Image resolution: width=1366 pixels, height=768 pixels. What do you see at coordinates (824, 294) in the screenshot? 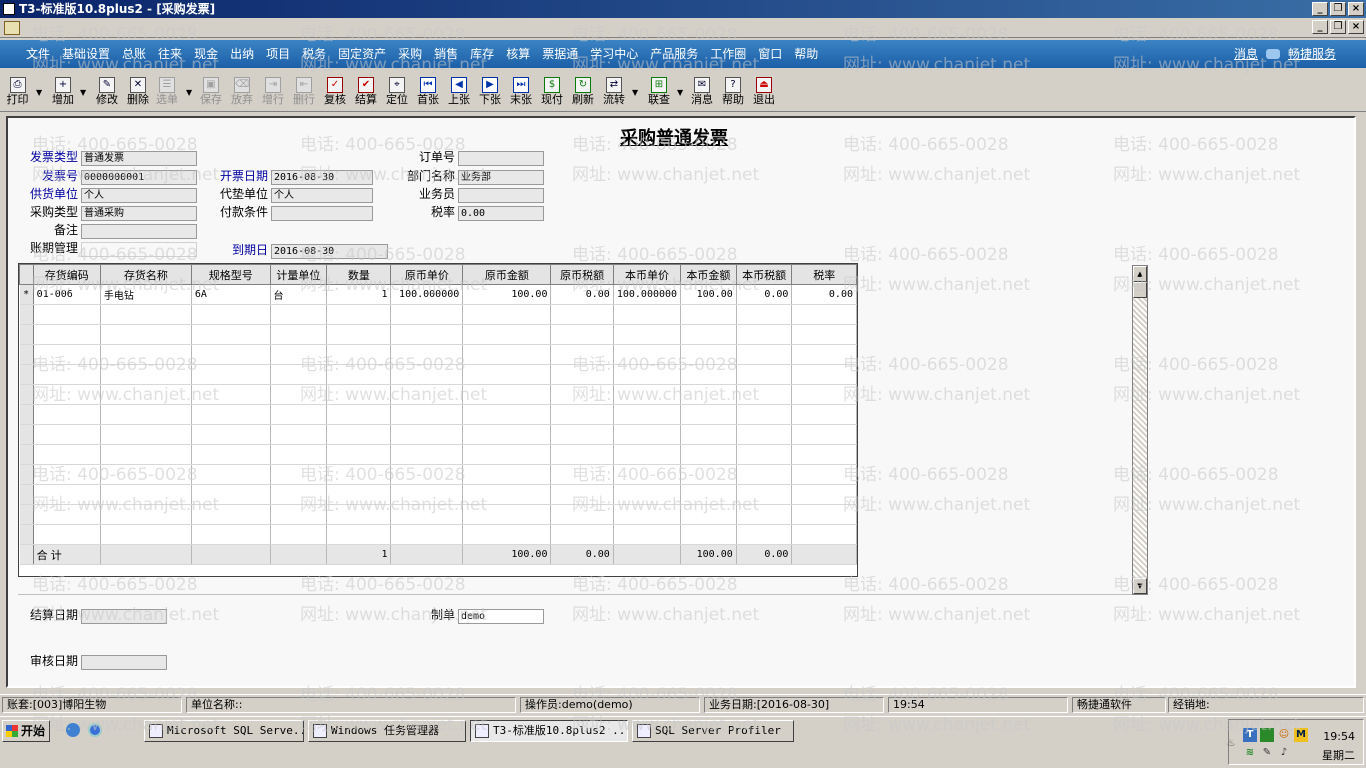
I see `grid-cell: 0.00` at bounding box center [824, 294].